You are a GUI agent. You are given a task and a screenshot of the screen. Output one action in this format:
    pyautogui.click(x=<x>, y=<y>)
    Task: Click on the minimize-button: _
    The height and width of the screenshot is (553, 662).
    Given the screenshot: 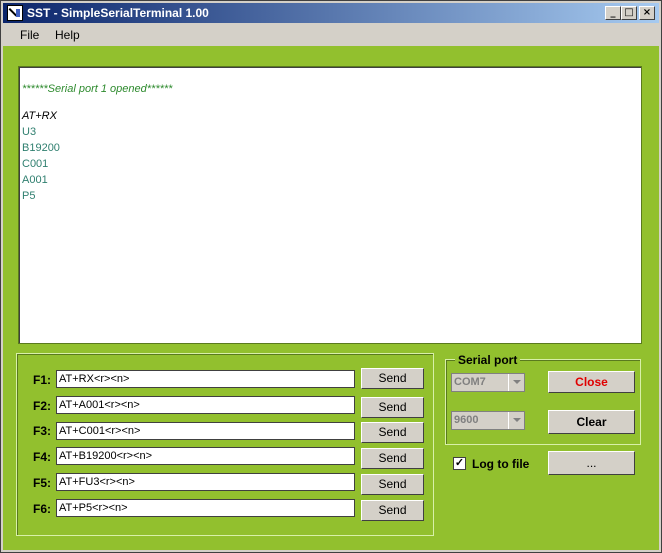 What is the action you would take?
    pyautogui.click(x=613, y=13)
    